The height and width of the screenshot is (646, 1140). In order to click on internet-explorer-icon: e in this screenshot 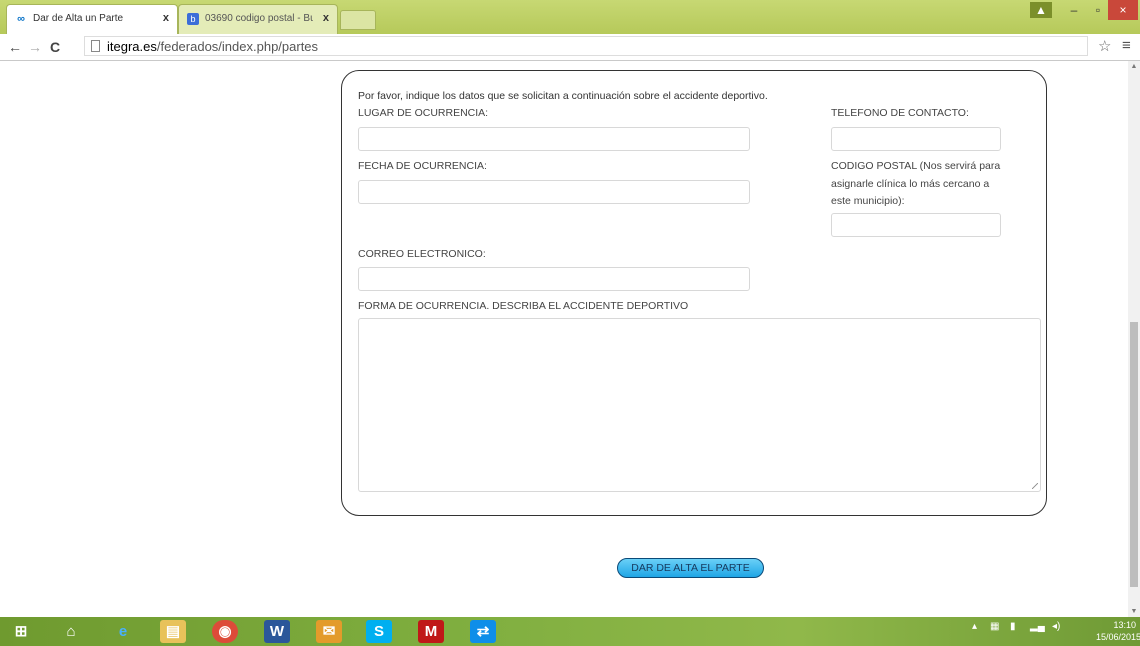, I will do `click(123, 631)`.